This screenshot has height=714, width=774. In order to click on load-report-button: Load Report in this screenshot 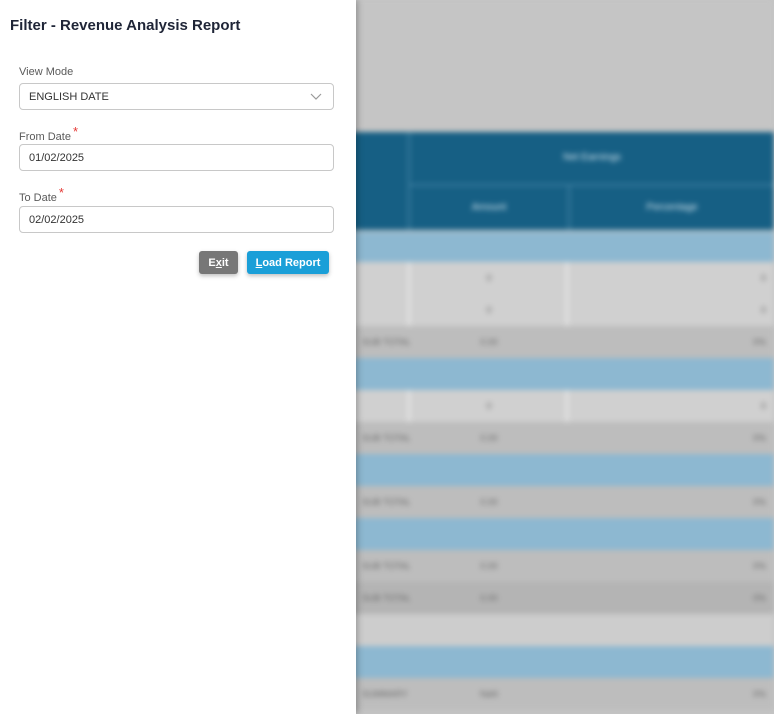, I will do `click(288, 262)`.